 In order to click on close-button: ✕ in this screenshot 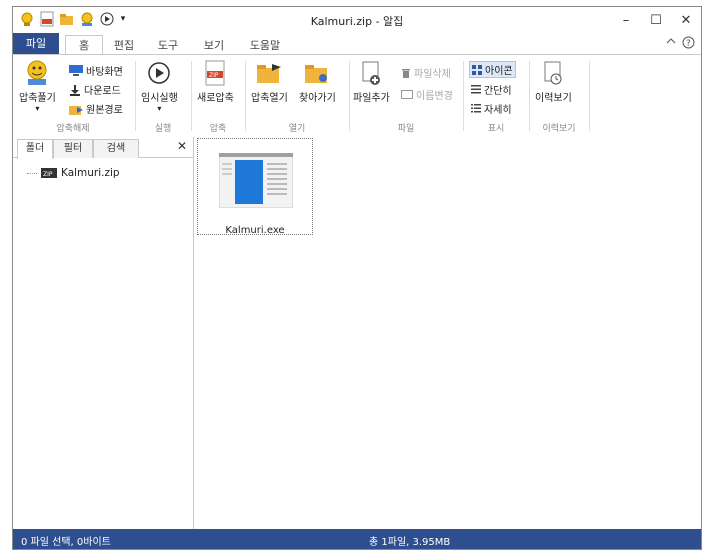, I will do `click(686, 20)`.